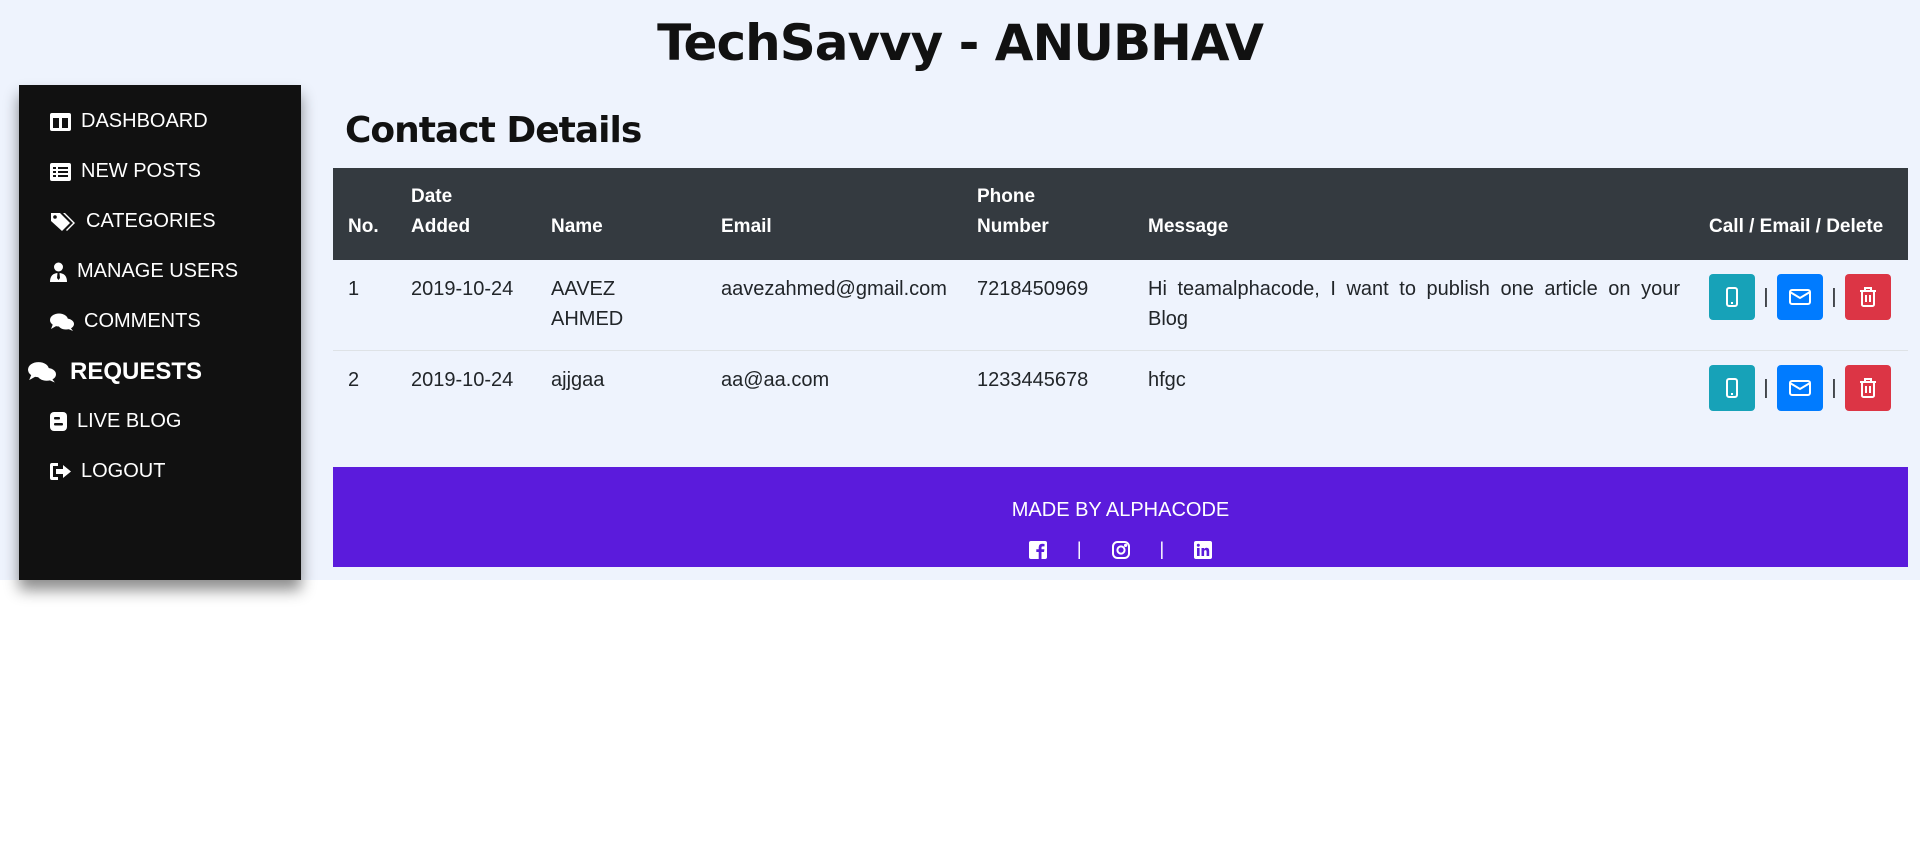  I want to click on tags-icon, so click(63, 222).